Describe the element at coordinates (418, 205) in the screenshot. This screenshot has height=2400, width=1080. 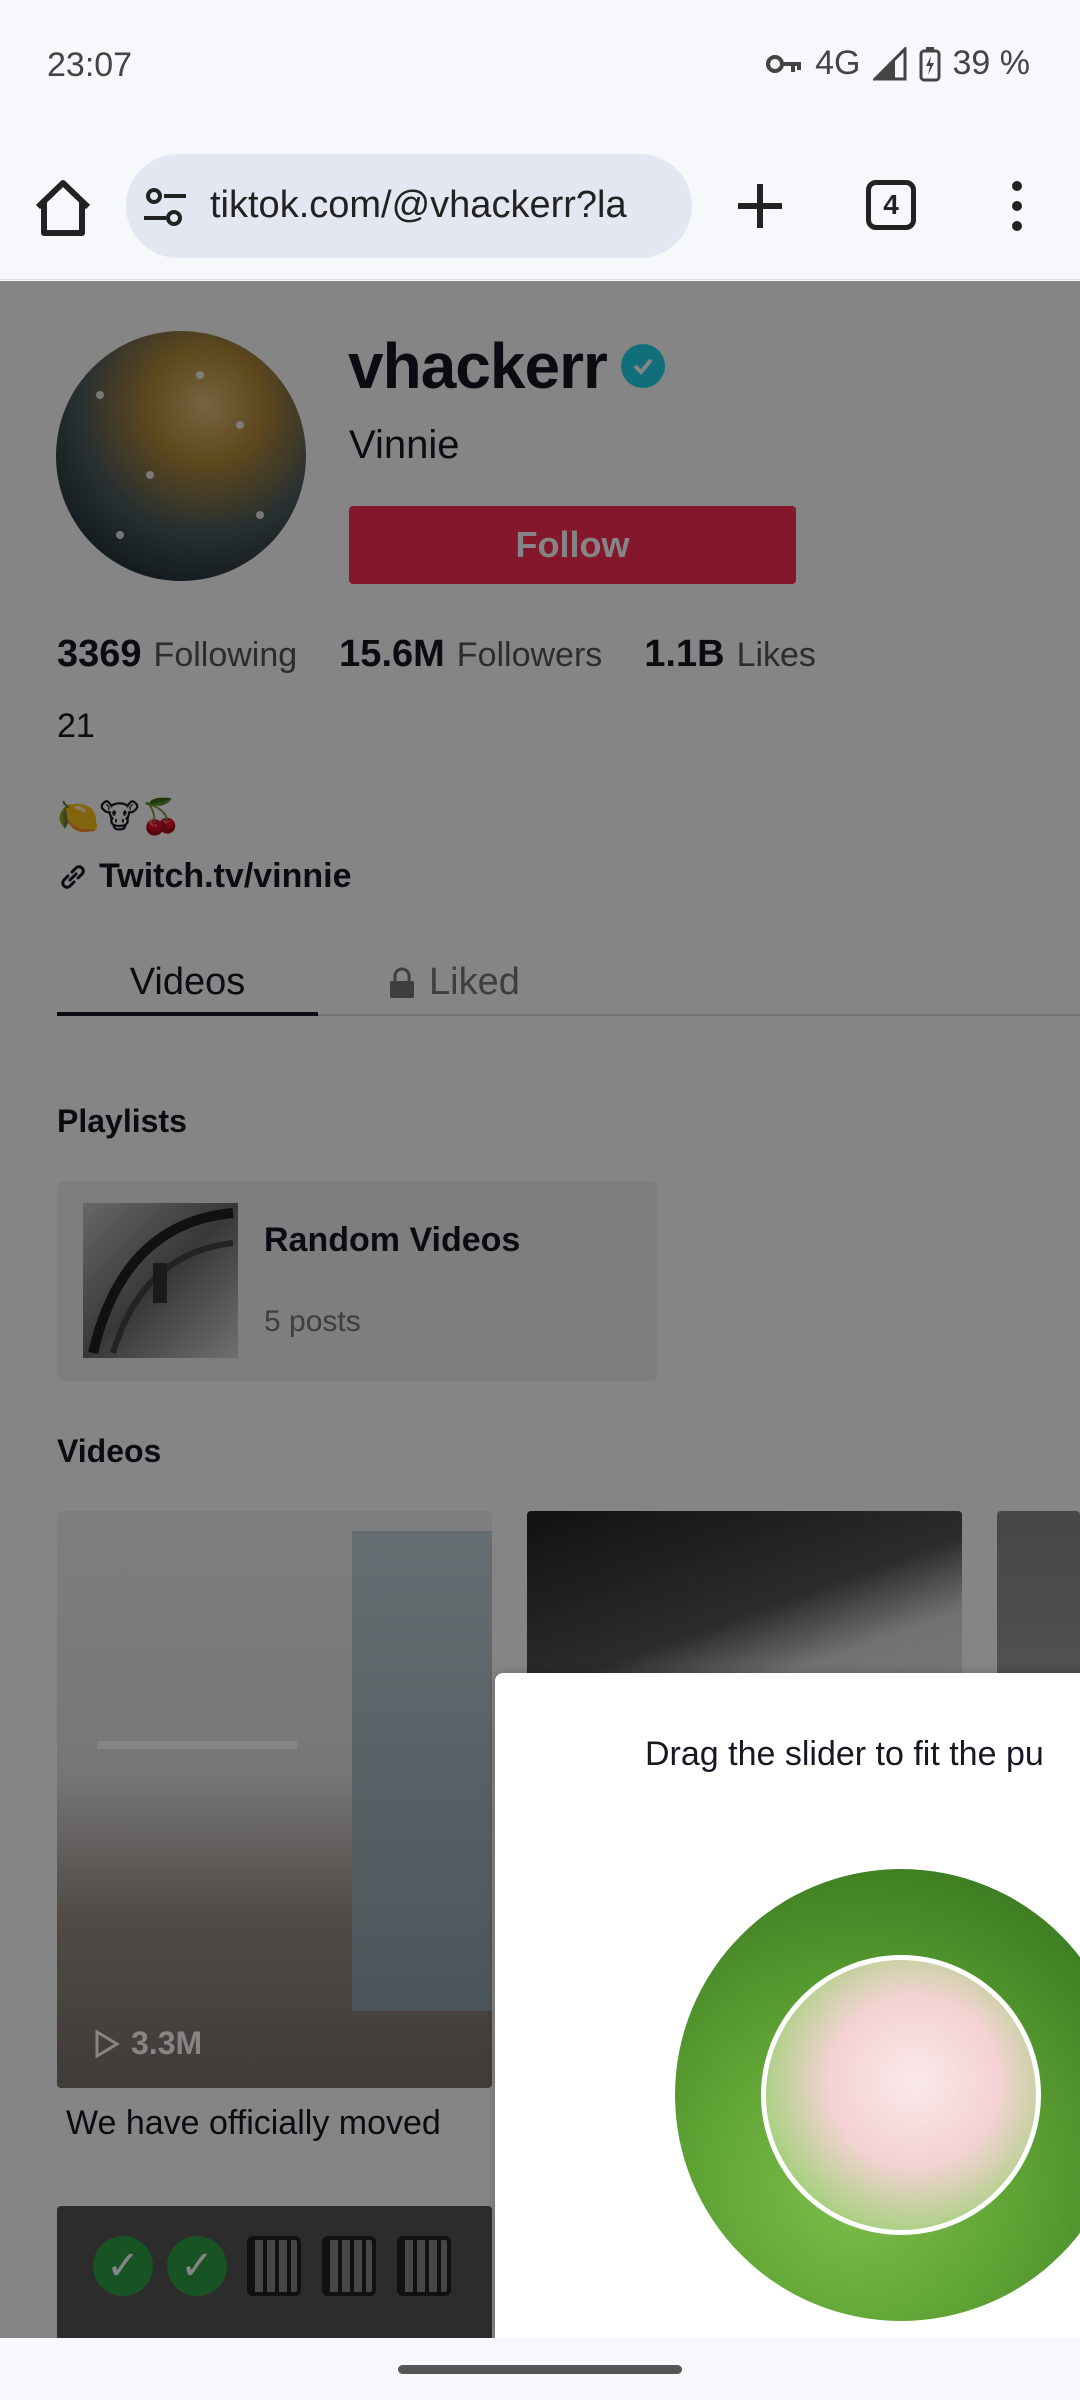
I see `url-text: tiktok.com/@vhackerr?la` at that location.